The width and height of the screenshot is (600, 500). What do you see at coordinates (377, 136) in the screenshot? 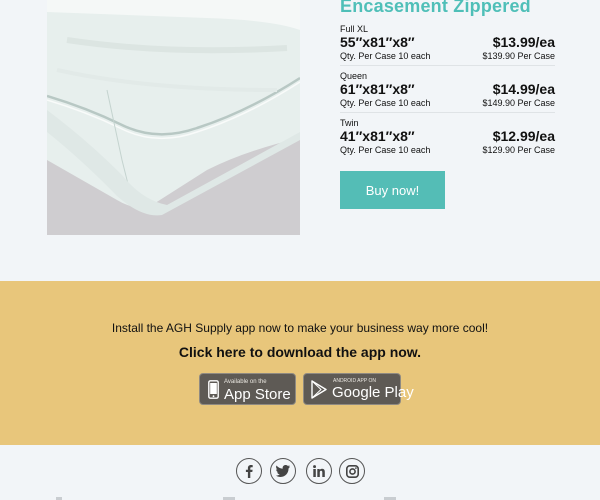
I see `variant-dimensions: 41″x81″x8″` at bounding box center [377, 136].